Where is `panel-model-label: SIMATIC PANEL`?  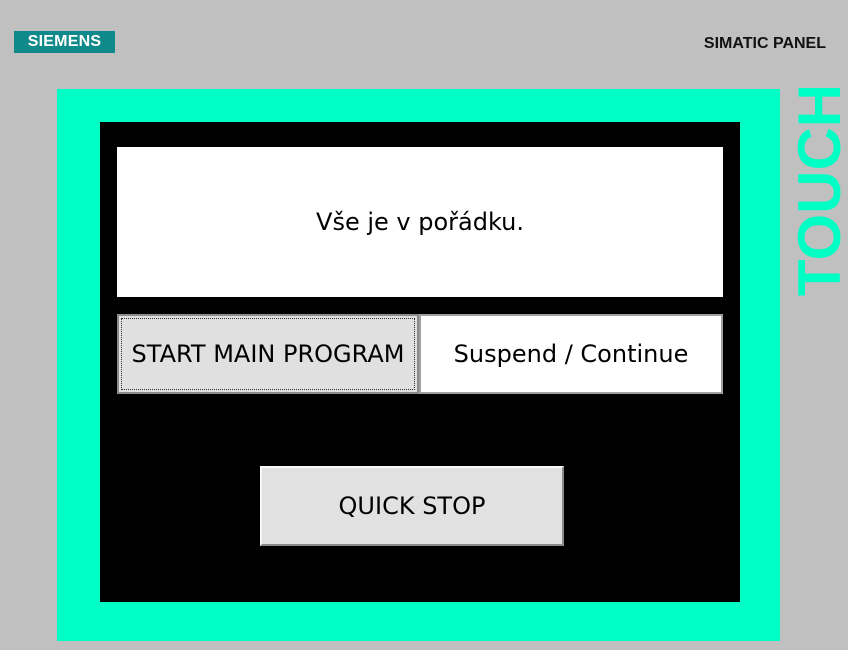 panel-model-label: SIMATIC PANEL is located at coordinates (764, 43).